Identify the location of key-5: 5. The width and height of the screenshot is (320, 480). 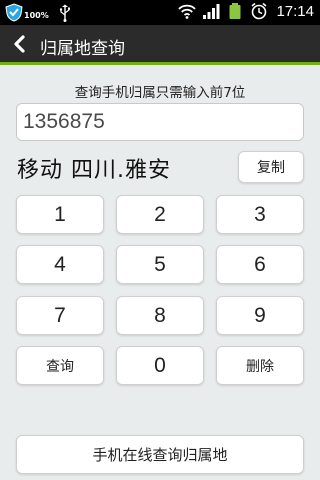
(160, 264).